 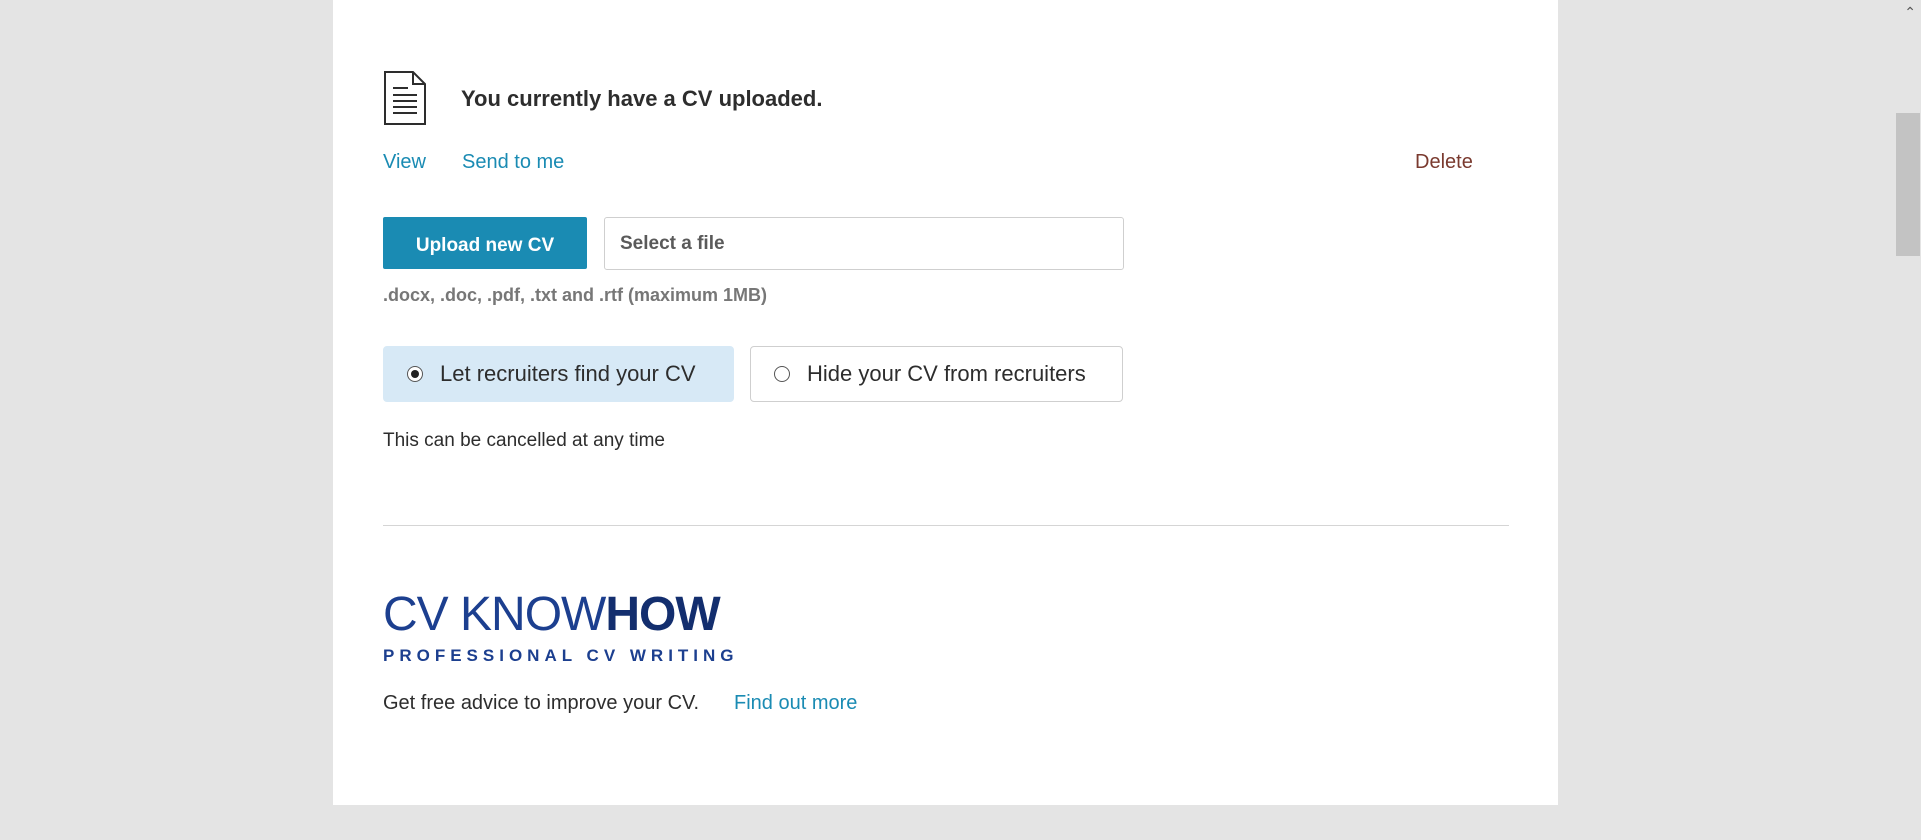 I want to click on logo-text-light: CV KNOW, so click(x=494, y=614).